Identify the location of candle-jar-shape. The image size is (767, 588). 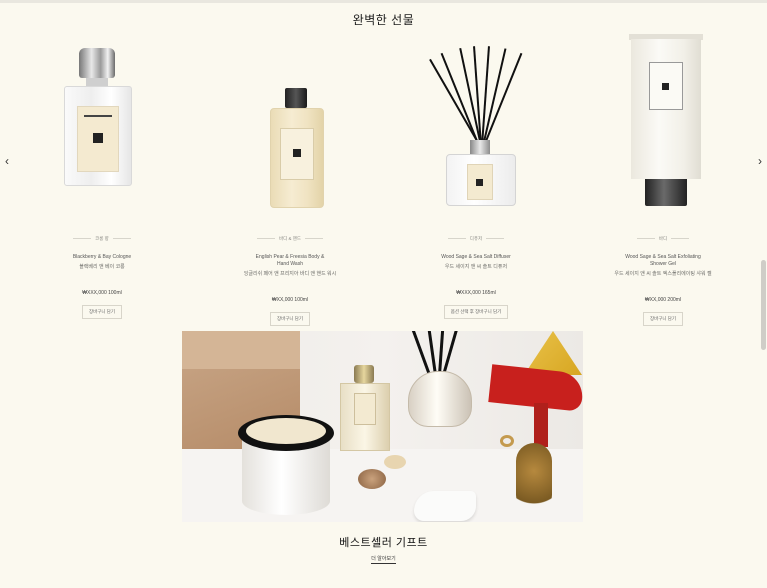
(286, 465).